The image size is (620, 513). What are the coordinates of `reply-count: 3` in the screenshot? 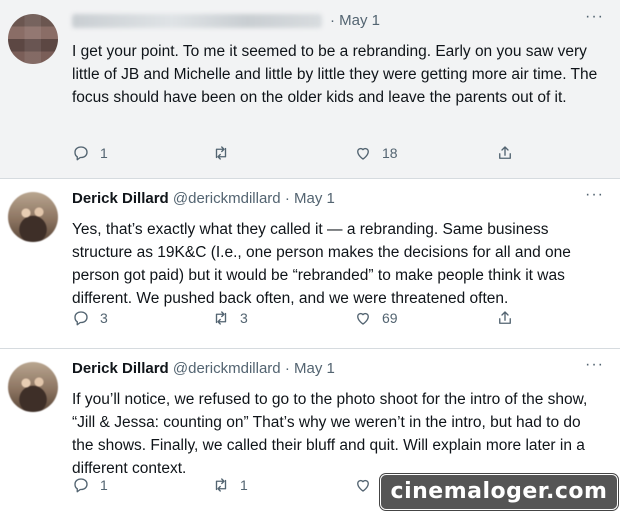 It's located at (104, 318).